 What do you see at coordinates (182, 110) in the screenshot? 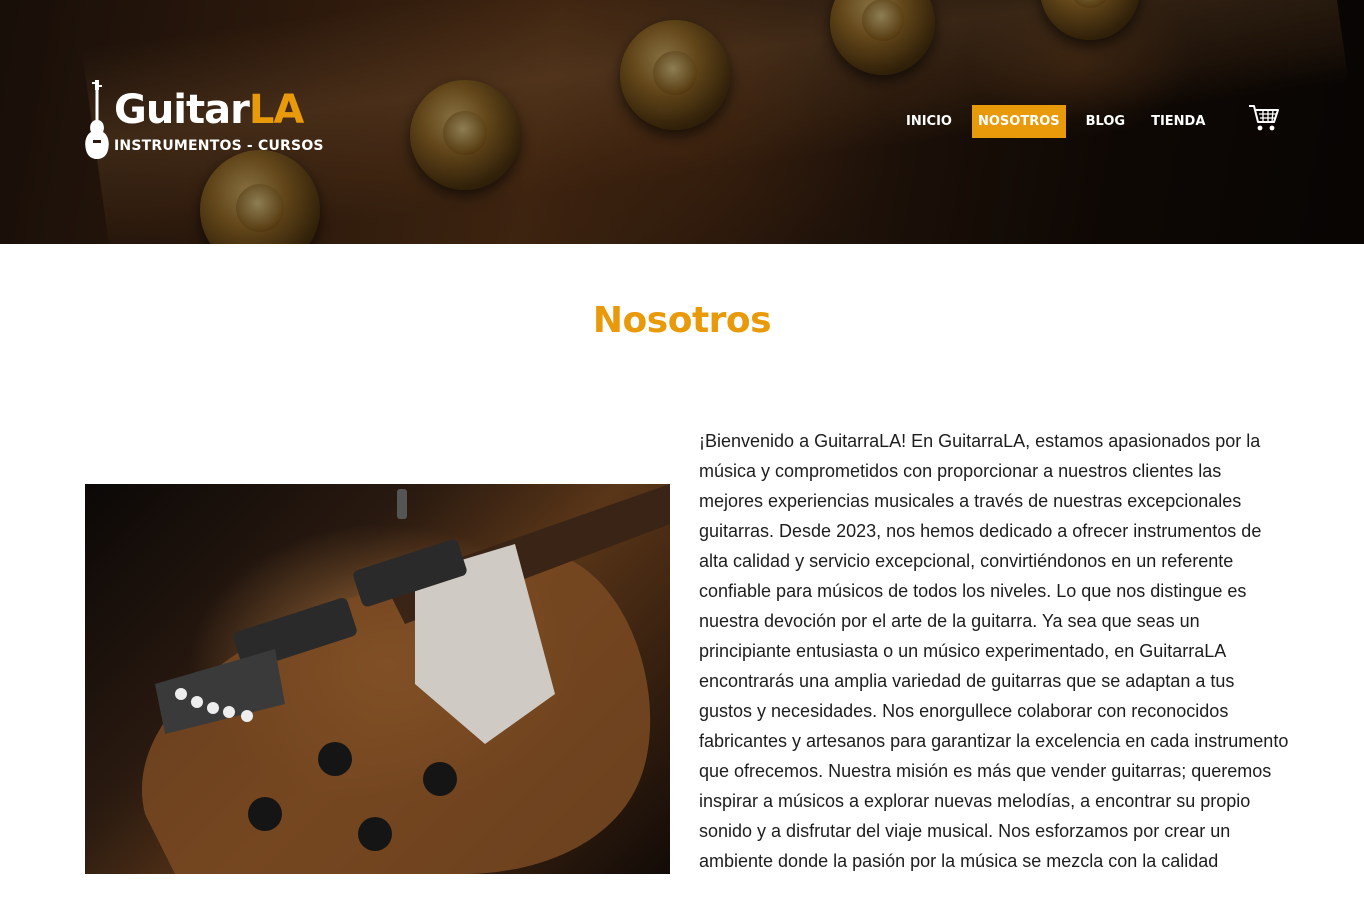
I see `brand-main: Guitar` at bounding box center [182, 110].